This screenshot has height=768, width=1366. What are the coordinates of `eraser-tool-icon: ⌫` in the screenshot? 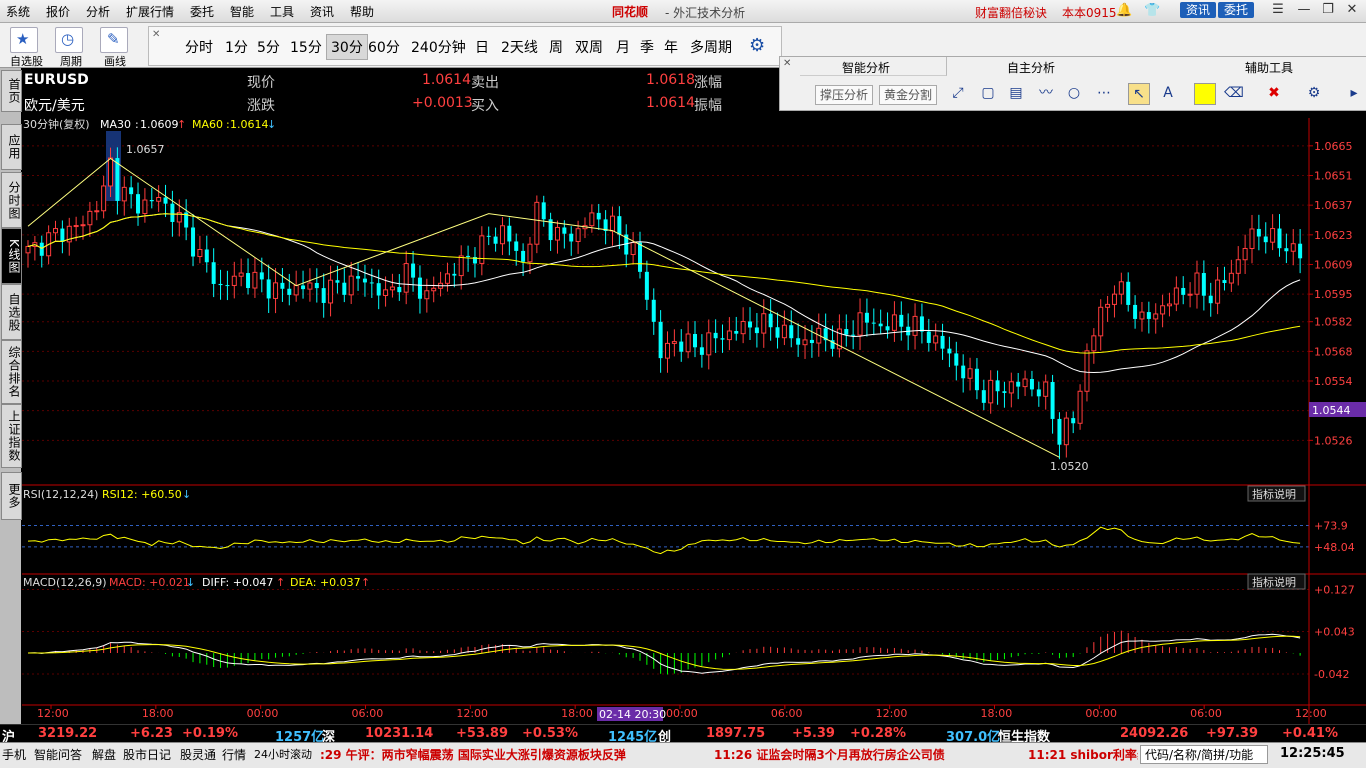 It's located at (1234, 93).